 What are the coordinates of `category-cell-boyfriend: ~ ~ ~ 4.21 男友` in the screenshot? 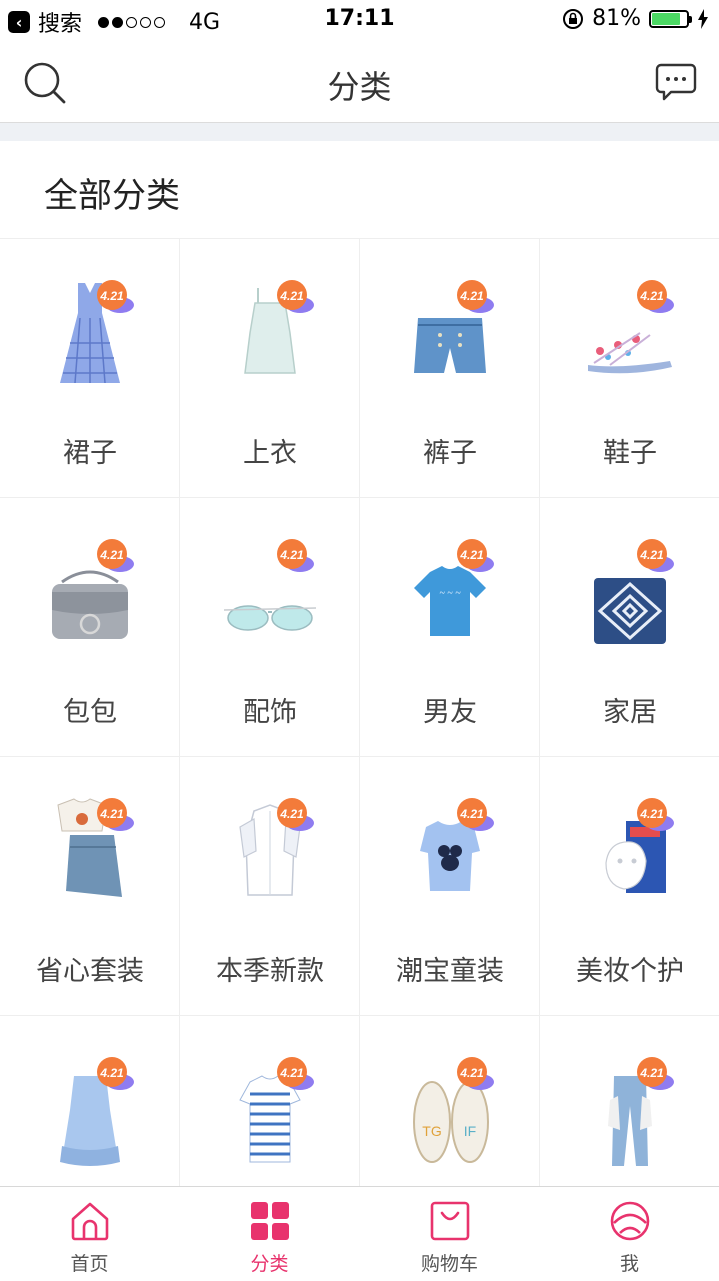 It's located at (450, 627).